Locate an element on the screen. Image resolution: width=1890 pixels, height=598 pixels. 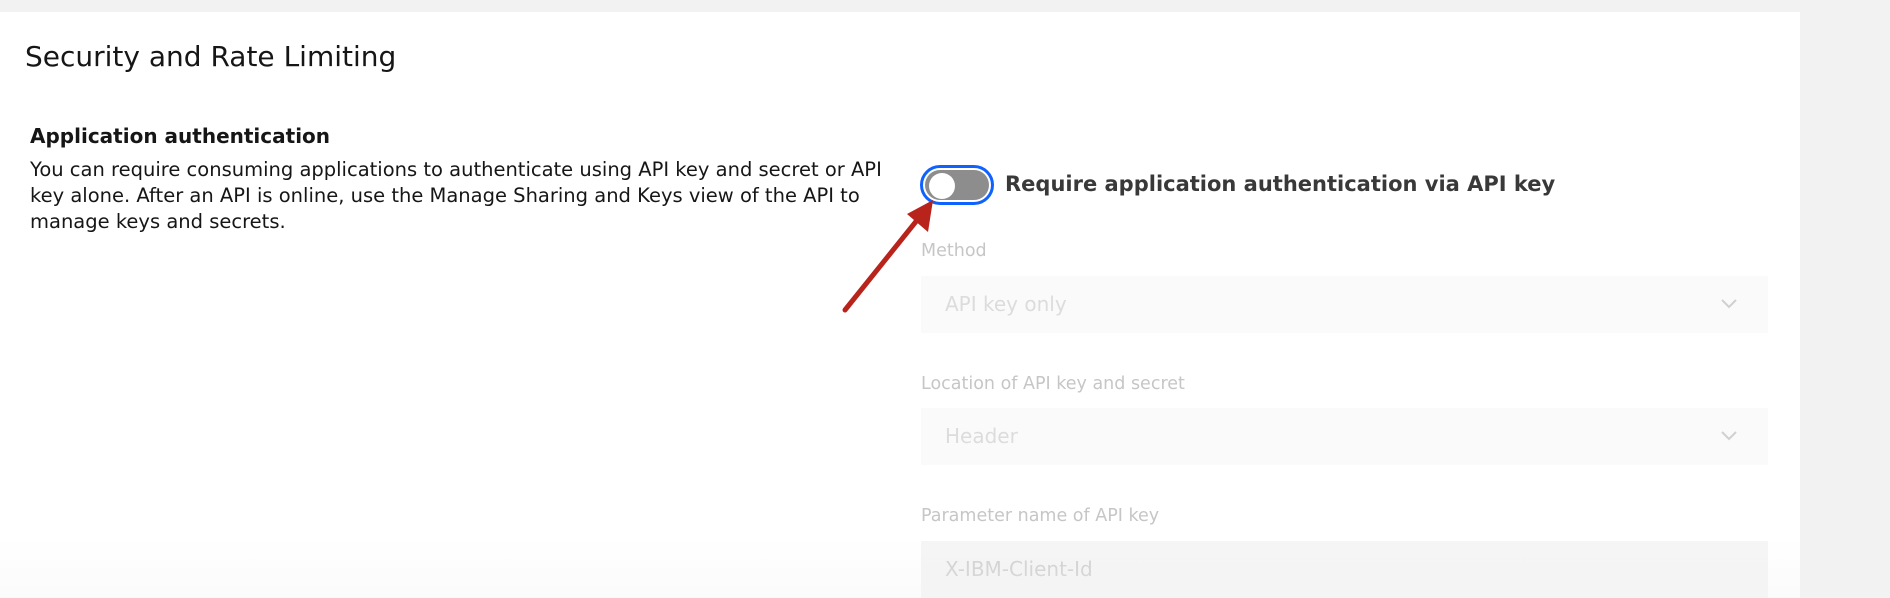
page-title: Security and Rate Limiting is located at coordinates (211, 56).